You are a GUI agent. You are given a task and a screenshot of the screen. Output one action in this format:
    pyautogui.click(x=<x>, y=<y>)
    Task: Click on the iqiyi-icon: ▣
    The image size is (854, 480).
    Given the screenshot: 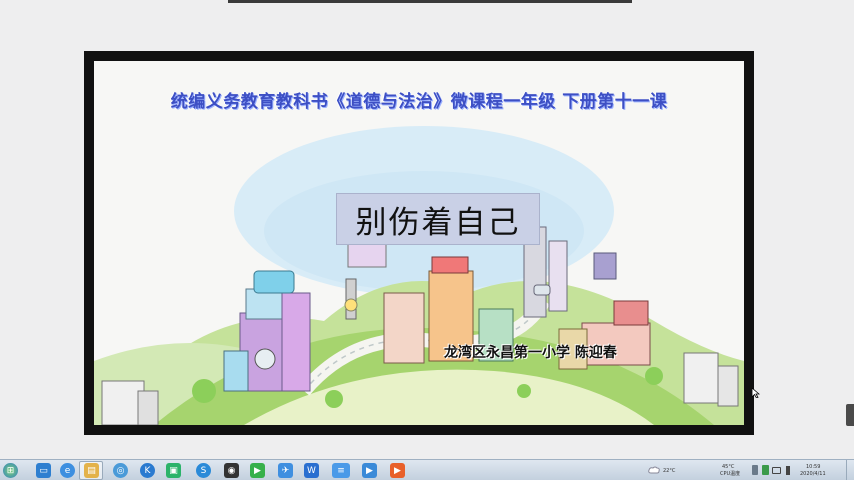 What is the action you would take?
    pyautogui.click(x=173, y=470)
    